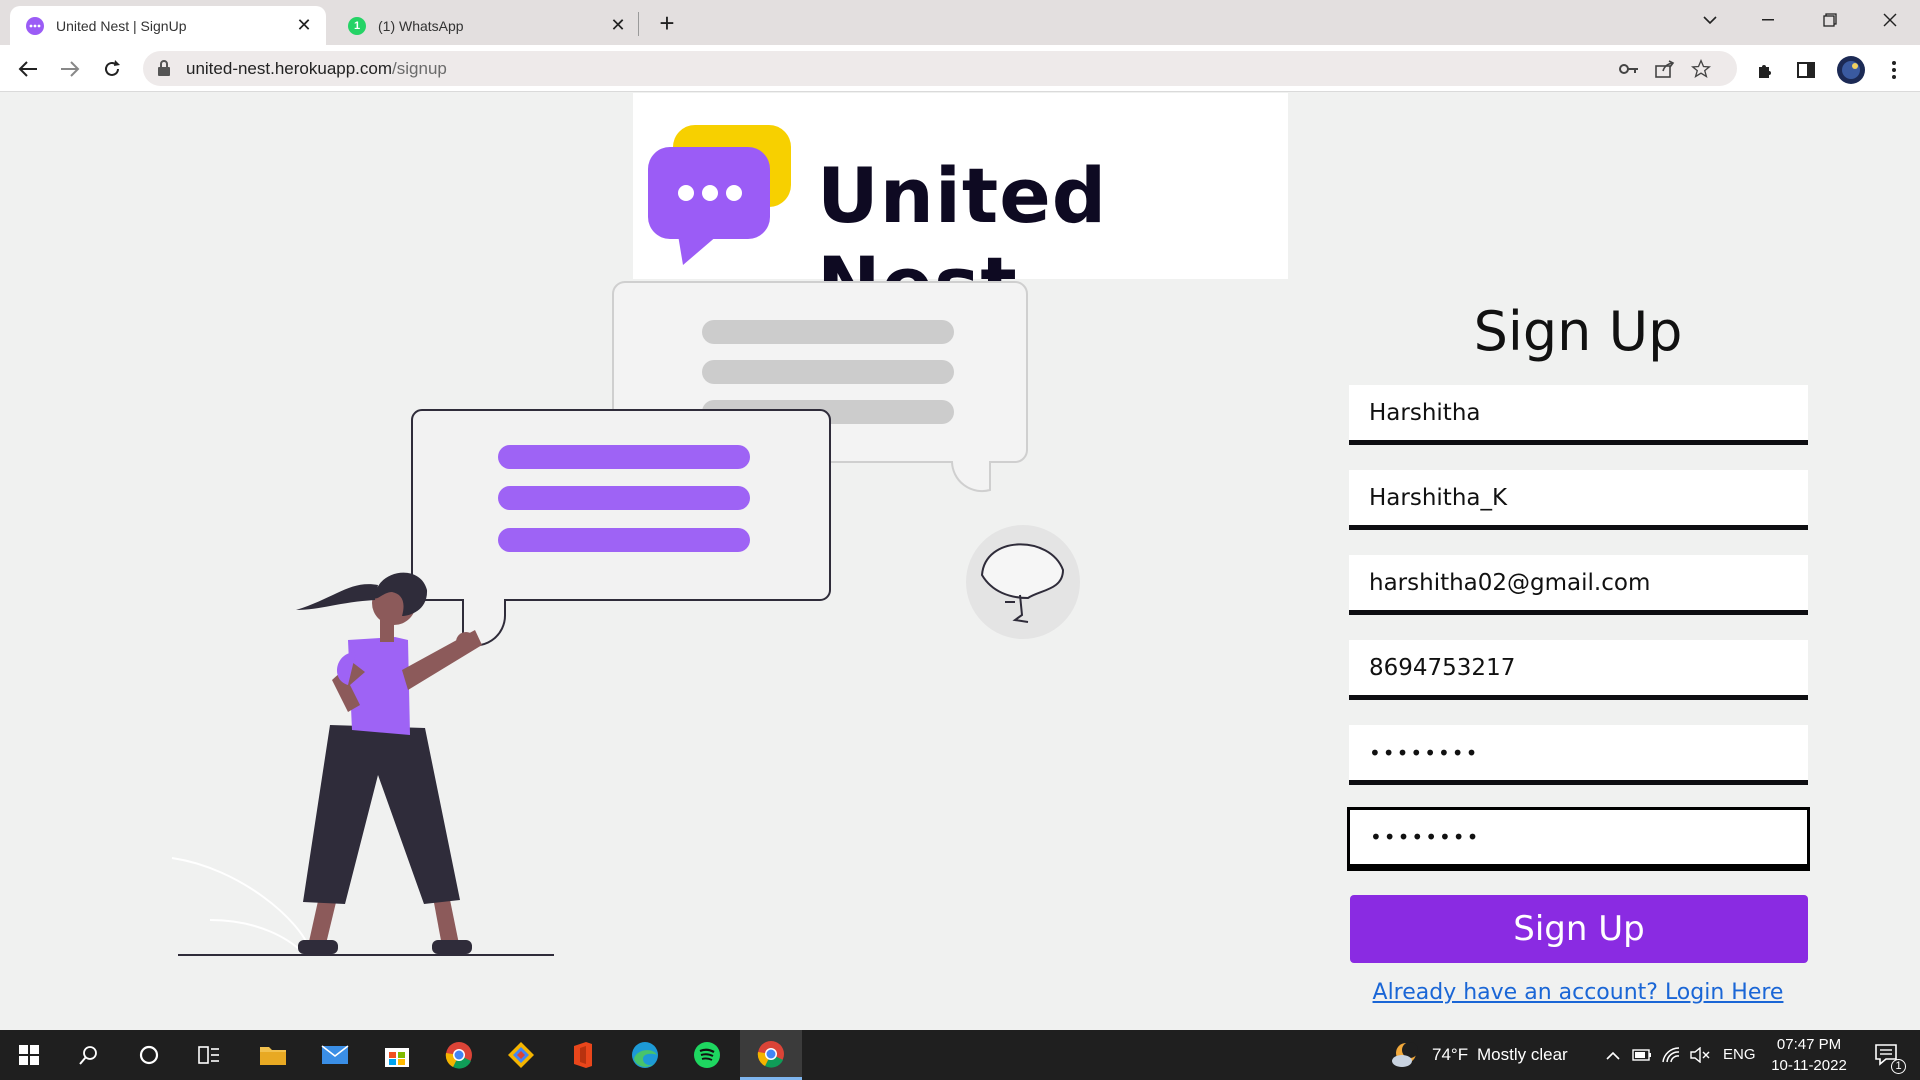  What do you see at coordinates (28, 69) in the screenshot?
I see `back-button` at bounding box center [28, 69].